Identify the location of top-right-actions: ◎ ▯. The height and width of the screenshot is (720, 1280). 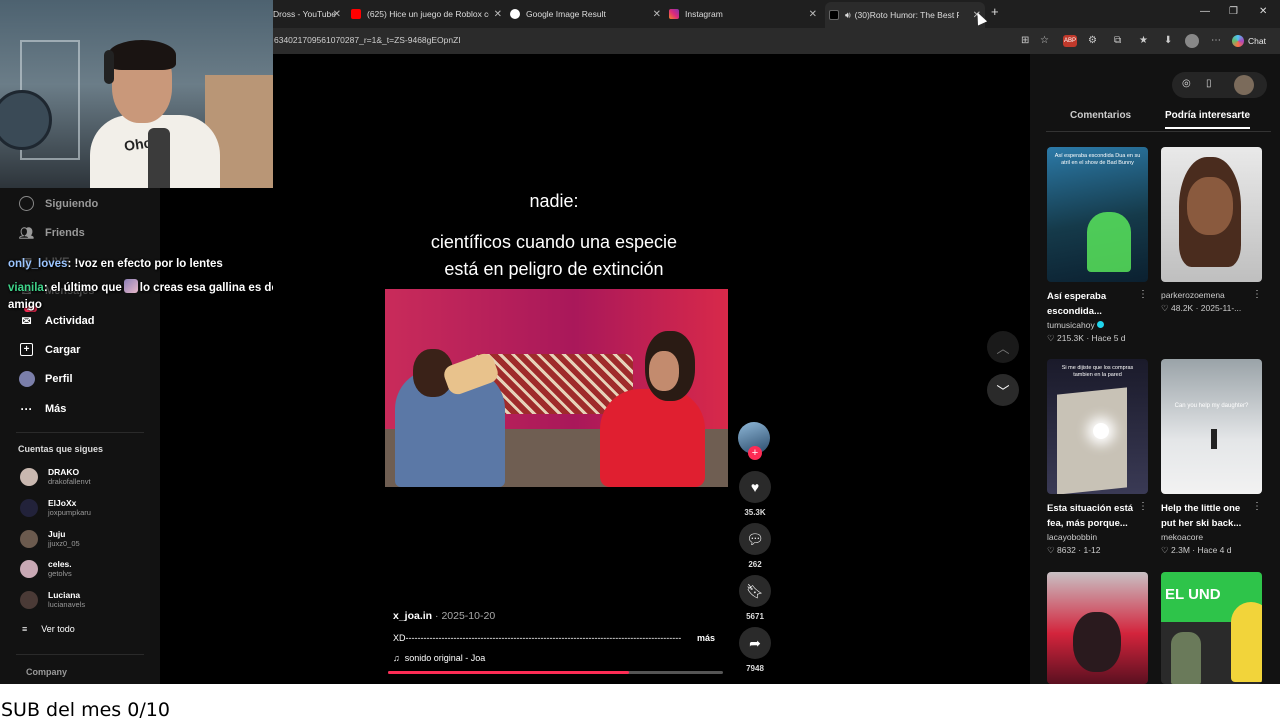
(1219, 85).